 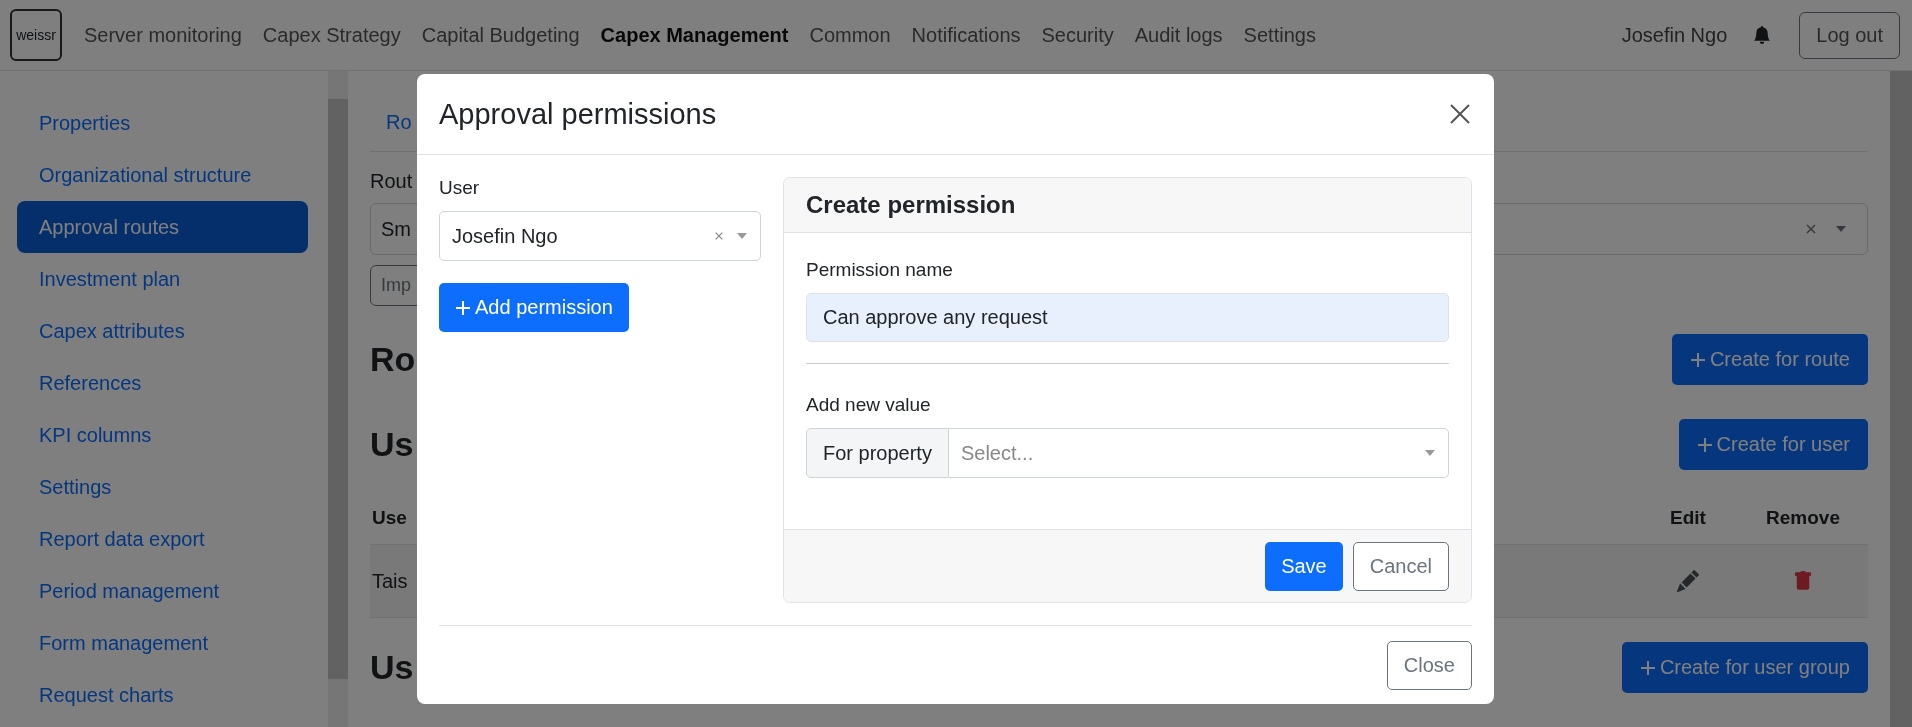 What do you see at coordinates (393, 359) in the screenshot?
I see `section-heading: Ro` at bounding box center [393, 359].